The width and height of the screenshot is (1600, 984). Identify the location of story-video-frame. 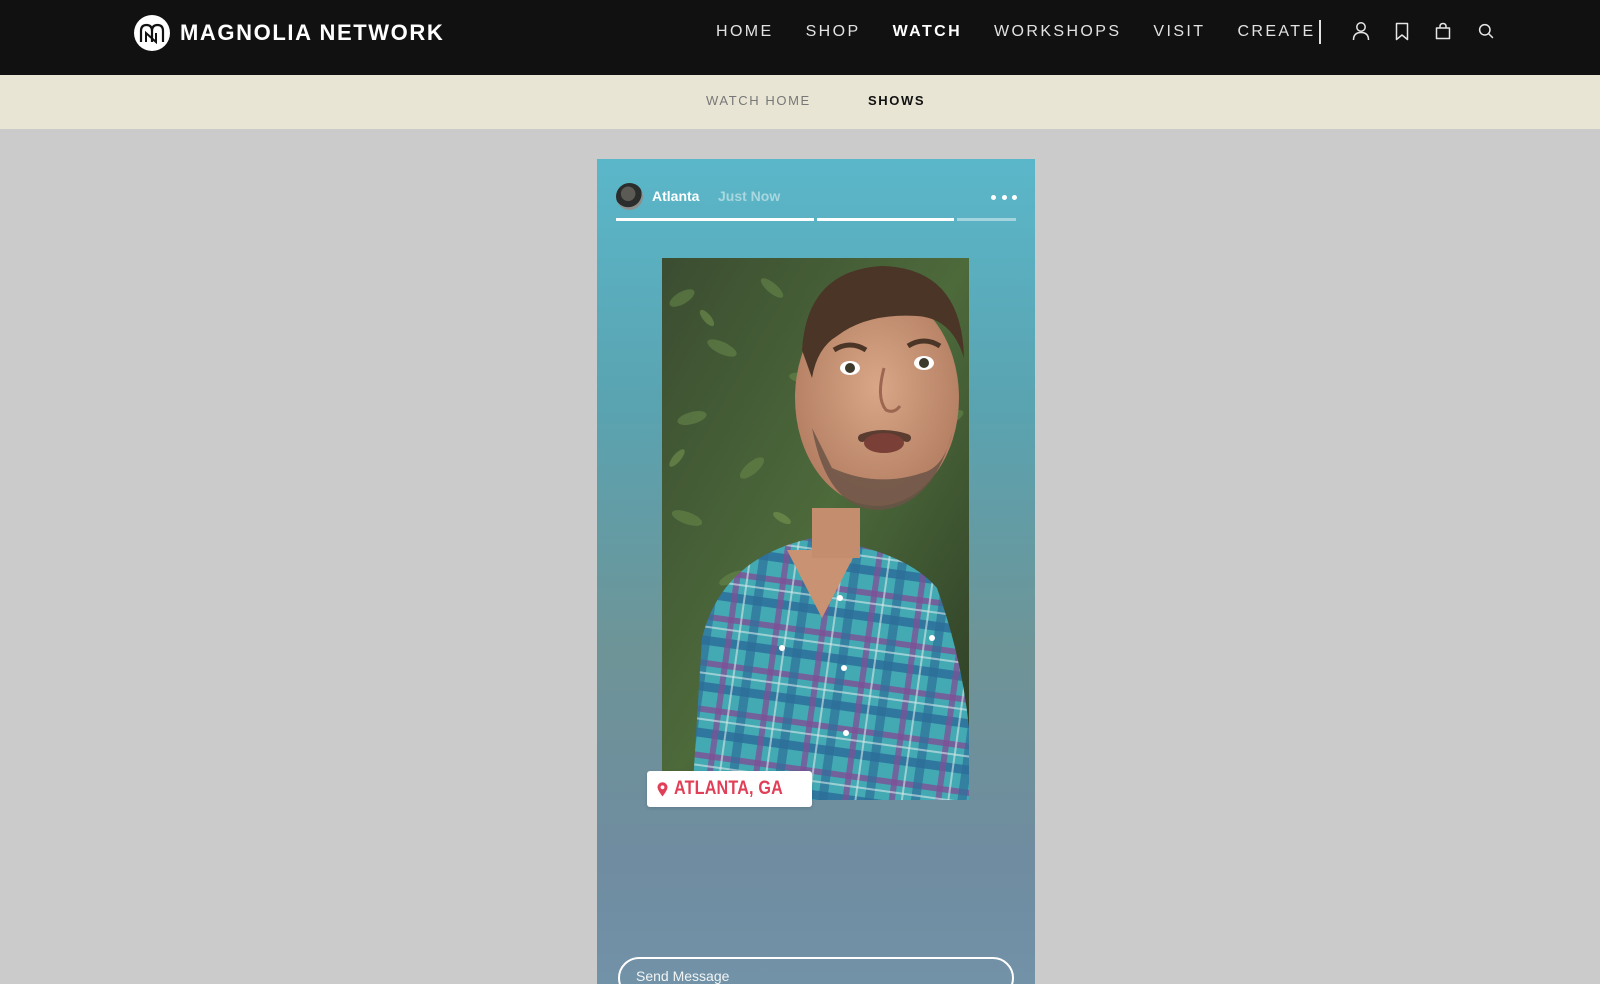
(815, 529).